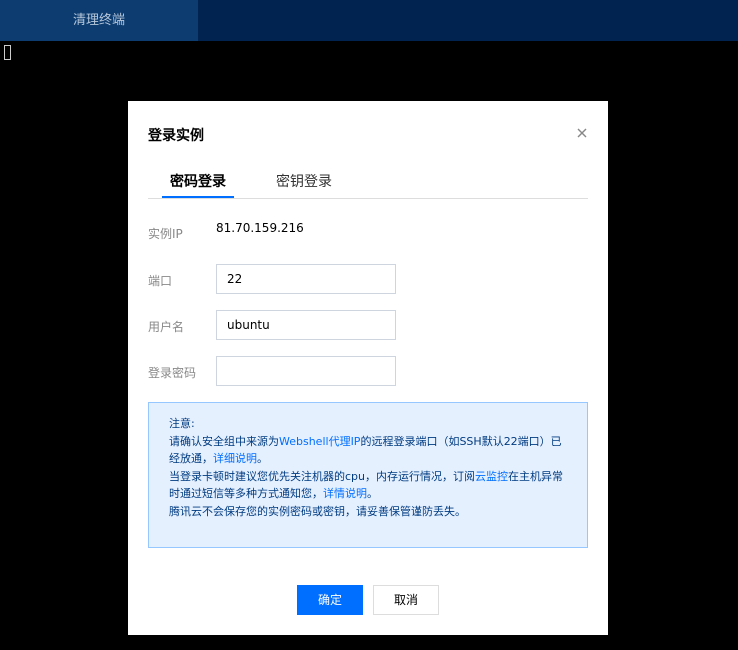 The width and height of the screenshot is (738, 650). I want to click on ip-value: 81.70.159.216, so click(260, 228).